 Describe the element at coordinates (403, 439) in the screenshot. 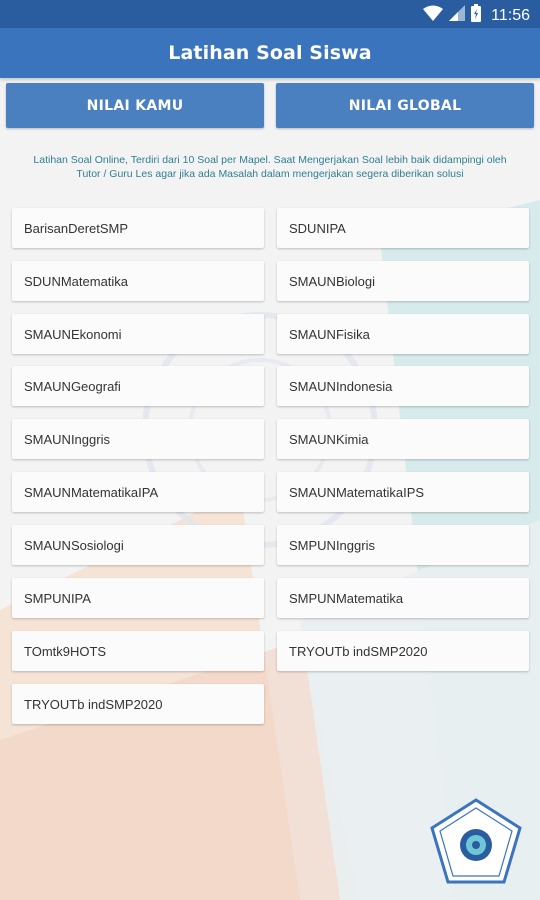

I see `subject-item: SMAUNKimia` at that location.